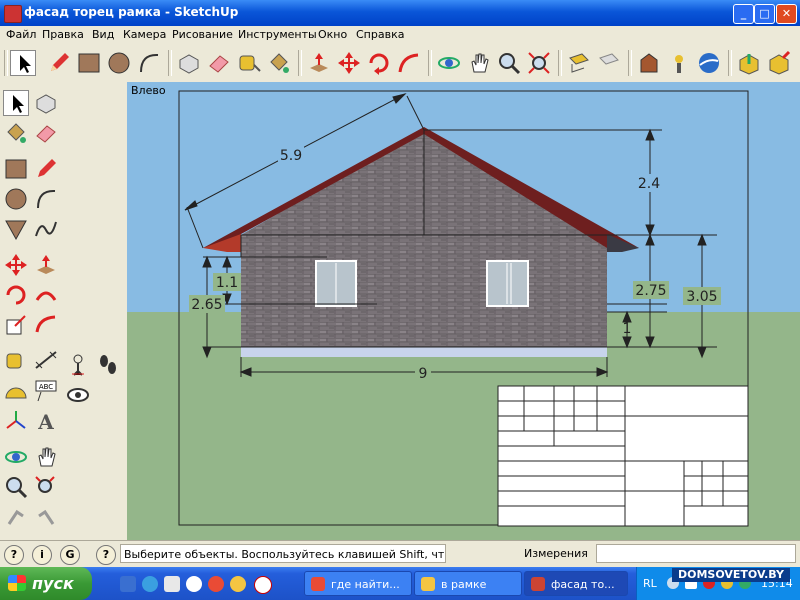 The image size is (800, 600). Describe the element at coordinates (650, 291) in the screenshot. I see `dim-eave-height: 2.75` at that location.